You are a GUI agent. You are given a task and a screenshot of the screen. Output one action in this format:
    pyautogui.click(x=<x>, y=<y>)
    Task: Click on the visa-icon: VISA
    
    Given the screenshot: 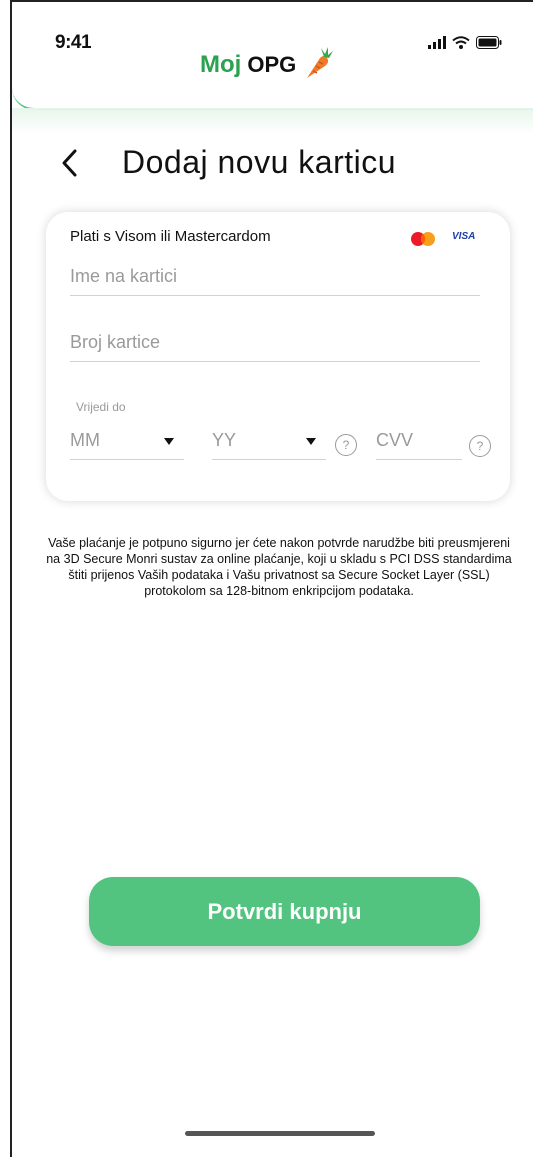 What is the action you would take?
    pyautogui.click(x=464, y=236)
    